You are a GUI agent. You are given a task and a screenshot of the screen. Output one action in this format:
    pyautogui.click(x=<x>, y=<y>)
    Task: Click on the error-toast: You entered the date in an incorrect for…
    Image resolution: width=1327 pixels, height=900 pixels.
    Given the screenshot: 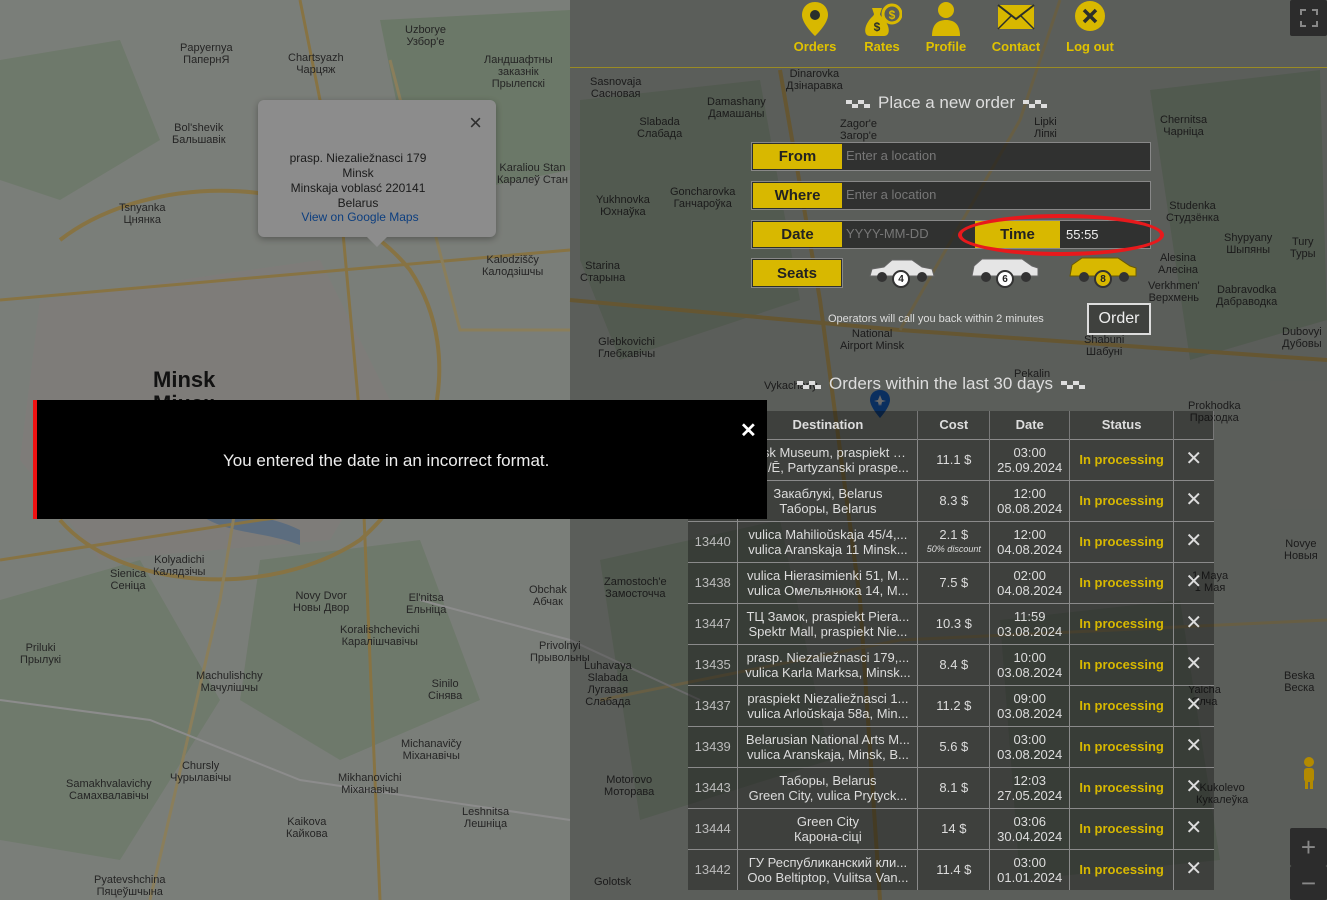 What is the action you would take?
    pyautogui.click(x=400, y=459)
    